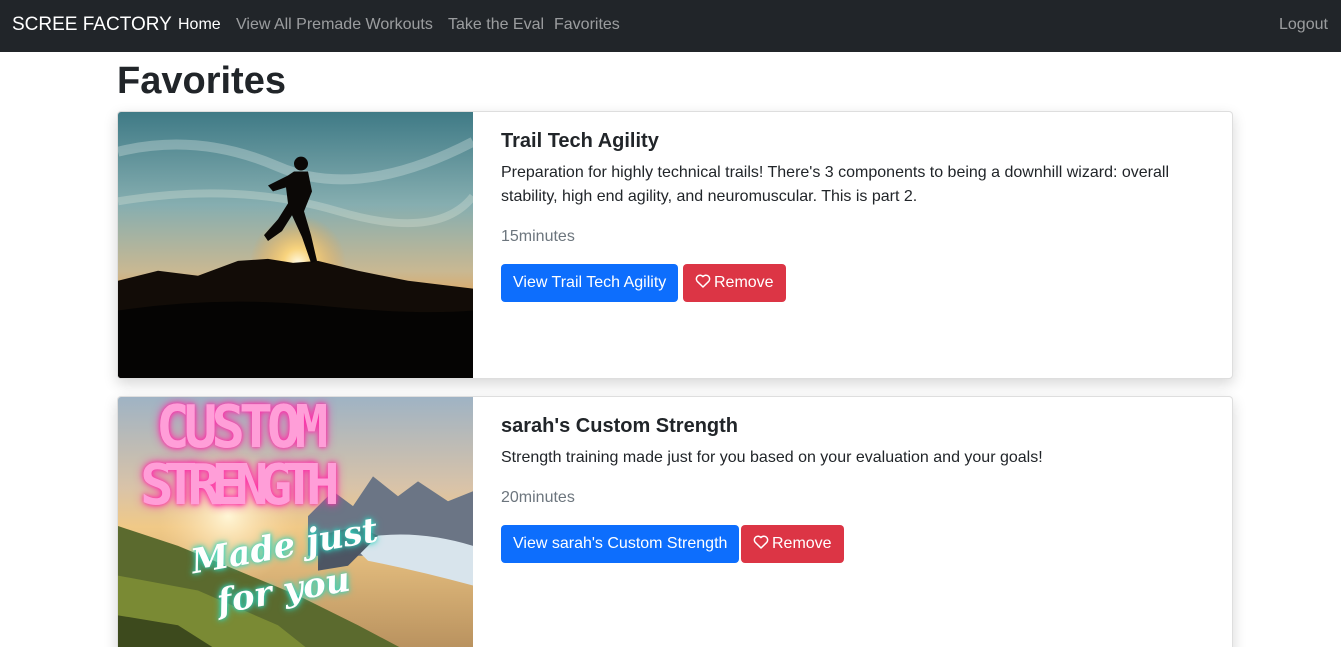 This screenshot has height=647, width=1341. What do you see at coordinates (334, 25) in the screenshot?
I see `nav-link-premade-workouts: View All Premade Workouts` at bounding box center [334, 25].